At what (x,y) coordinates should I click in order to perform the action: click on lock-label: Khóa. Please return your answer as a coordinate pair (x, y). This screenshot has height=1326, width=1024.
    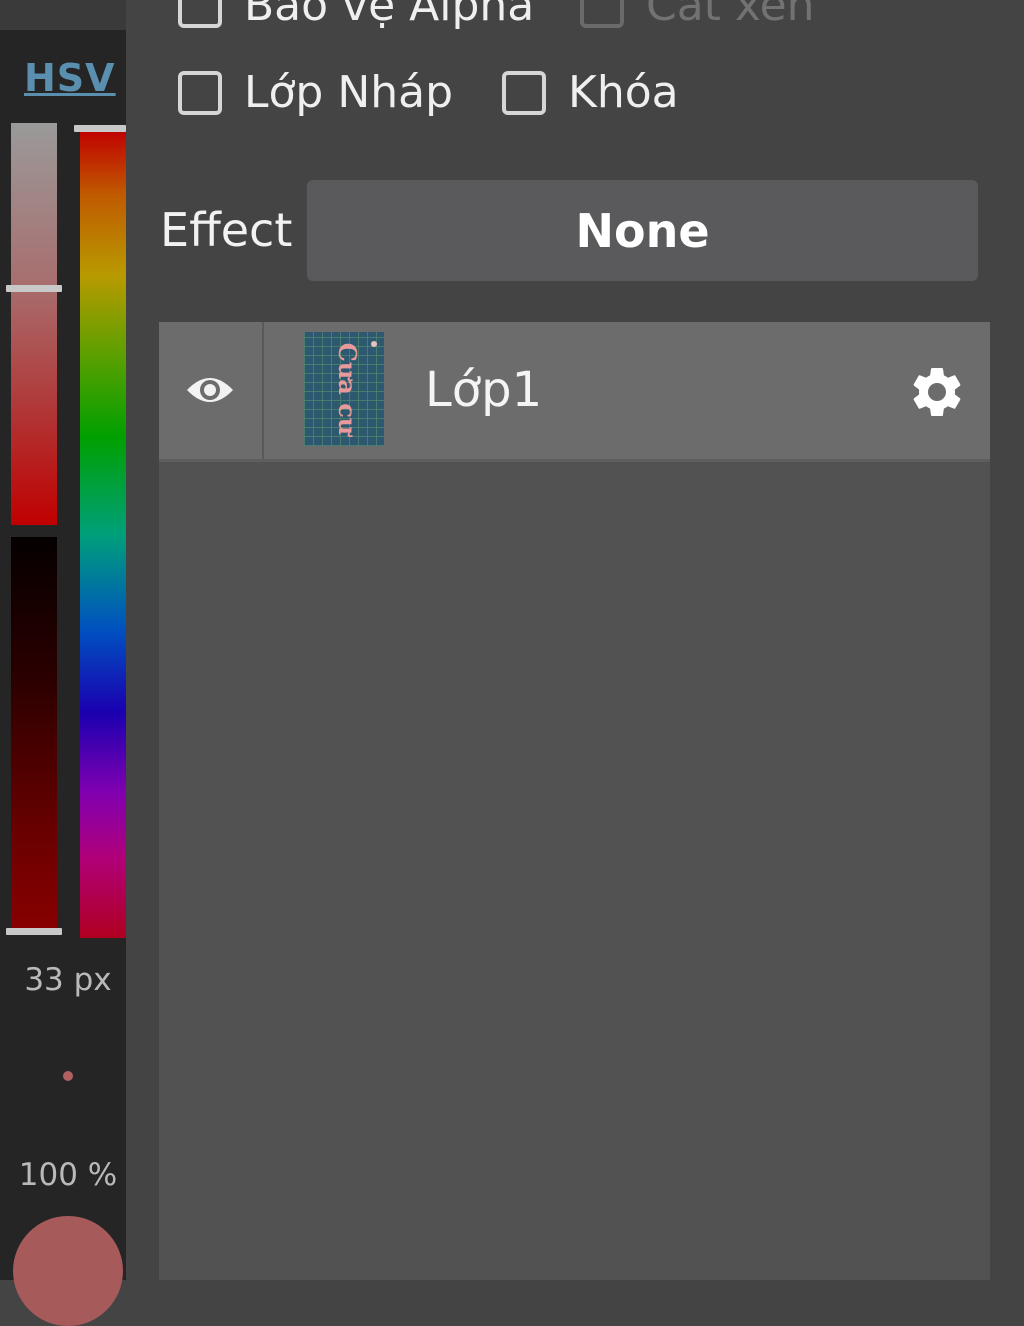
    Looking at the image, I should click on (623, 92).